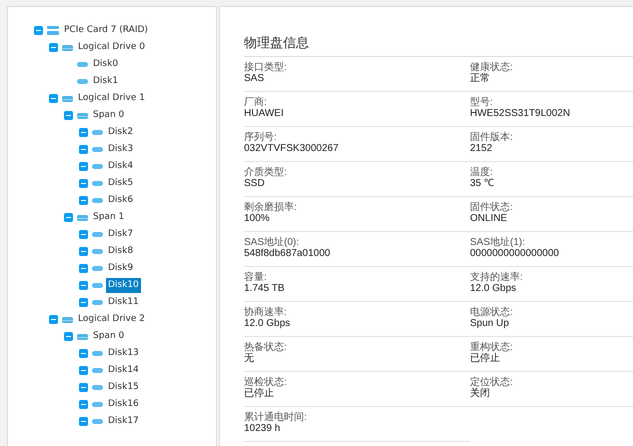  Describe the element at coordinates (255, 277) in the screenshot. I see `field-label: 容量:` at that location.